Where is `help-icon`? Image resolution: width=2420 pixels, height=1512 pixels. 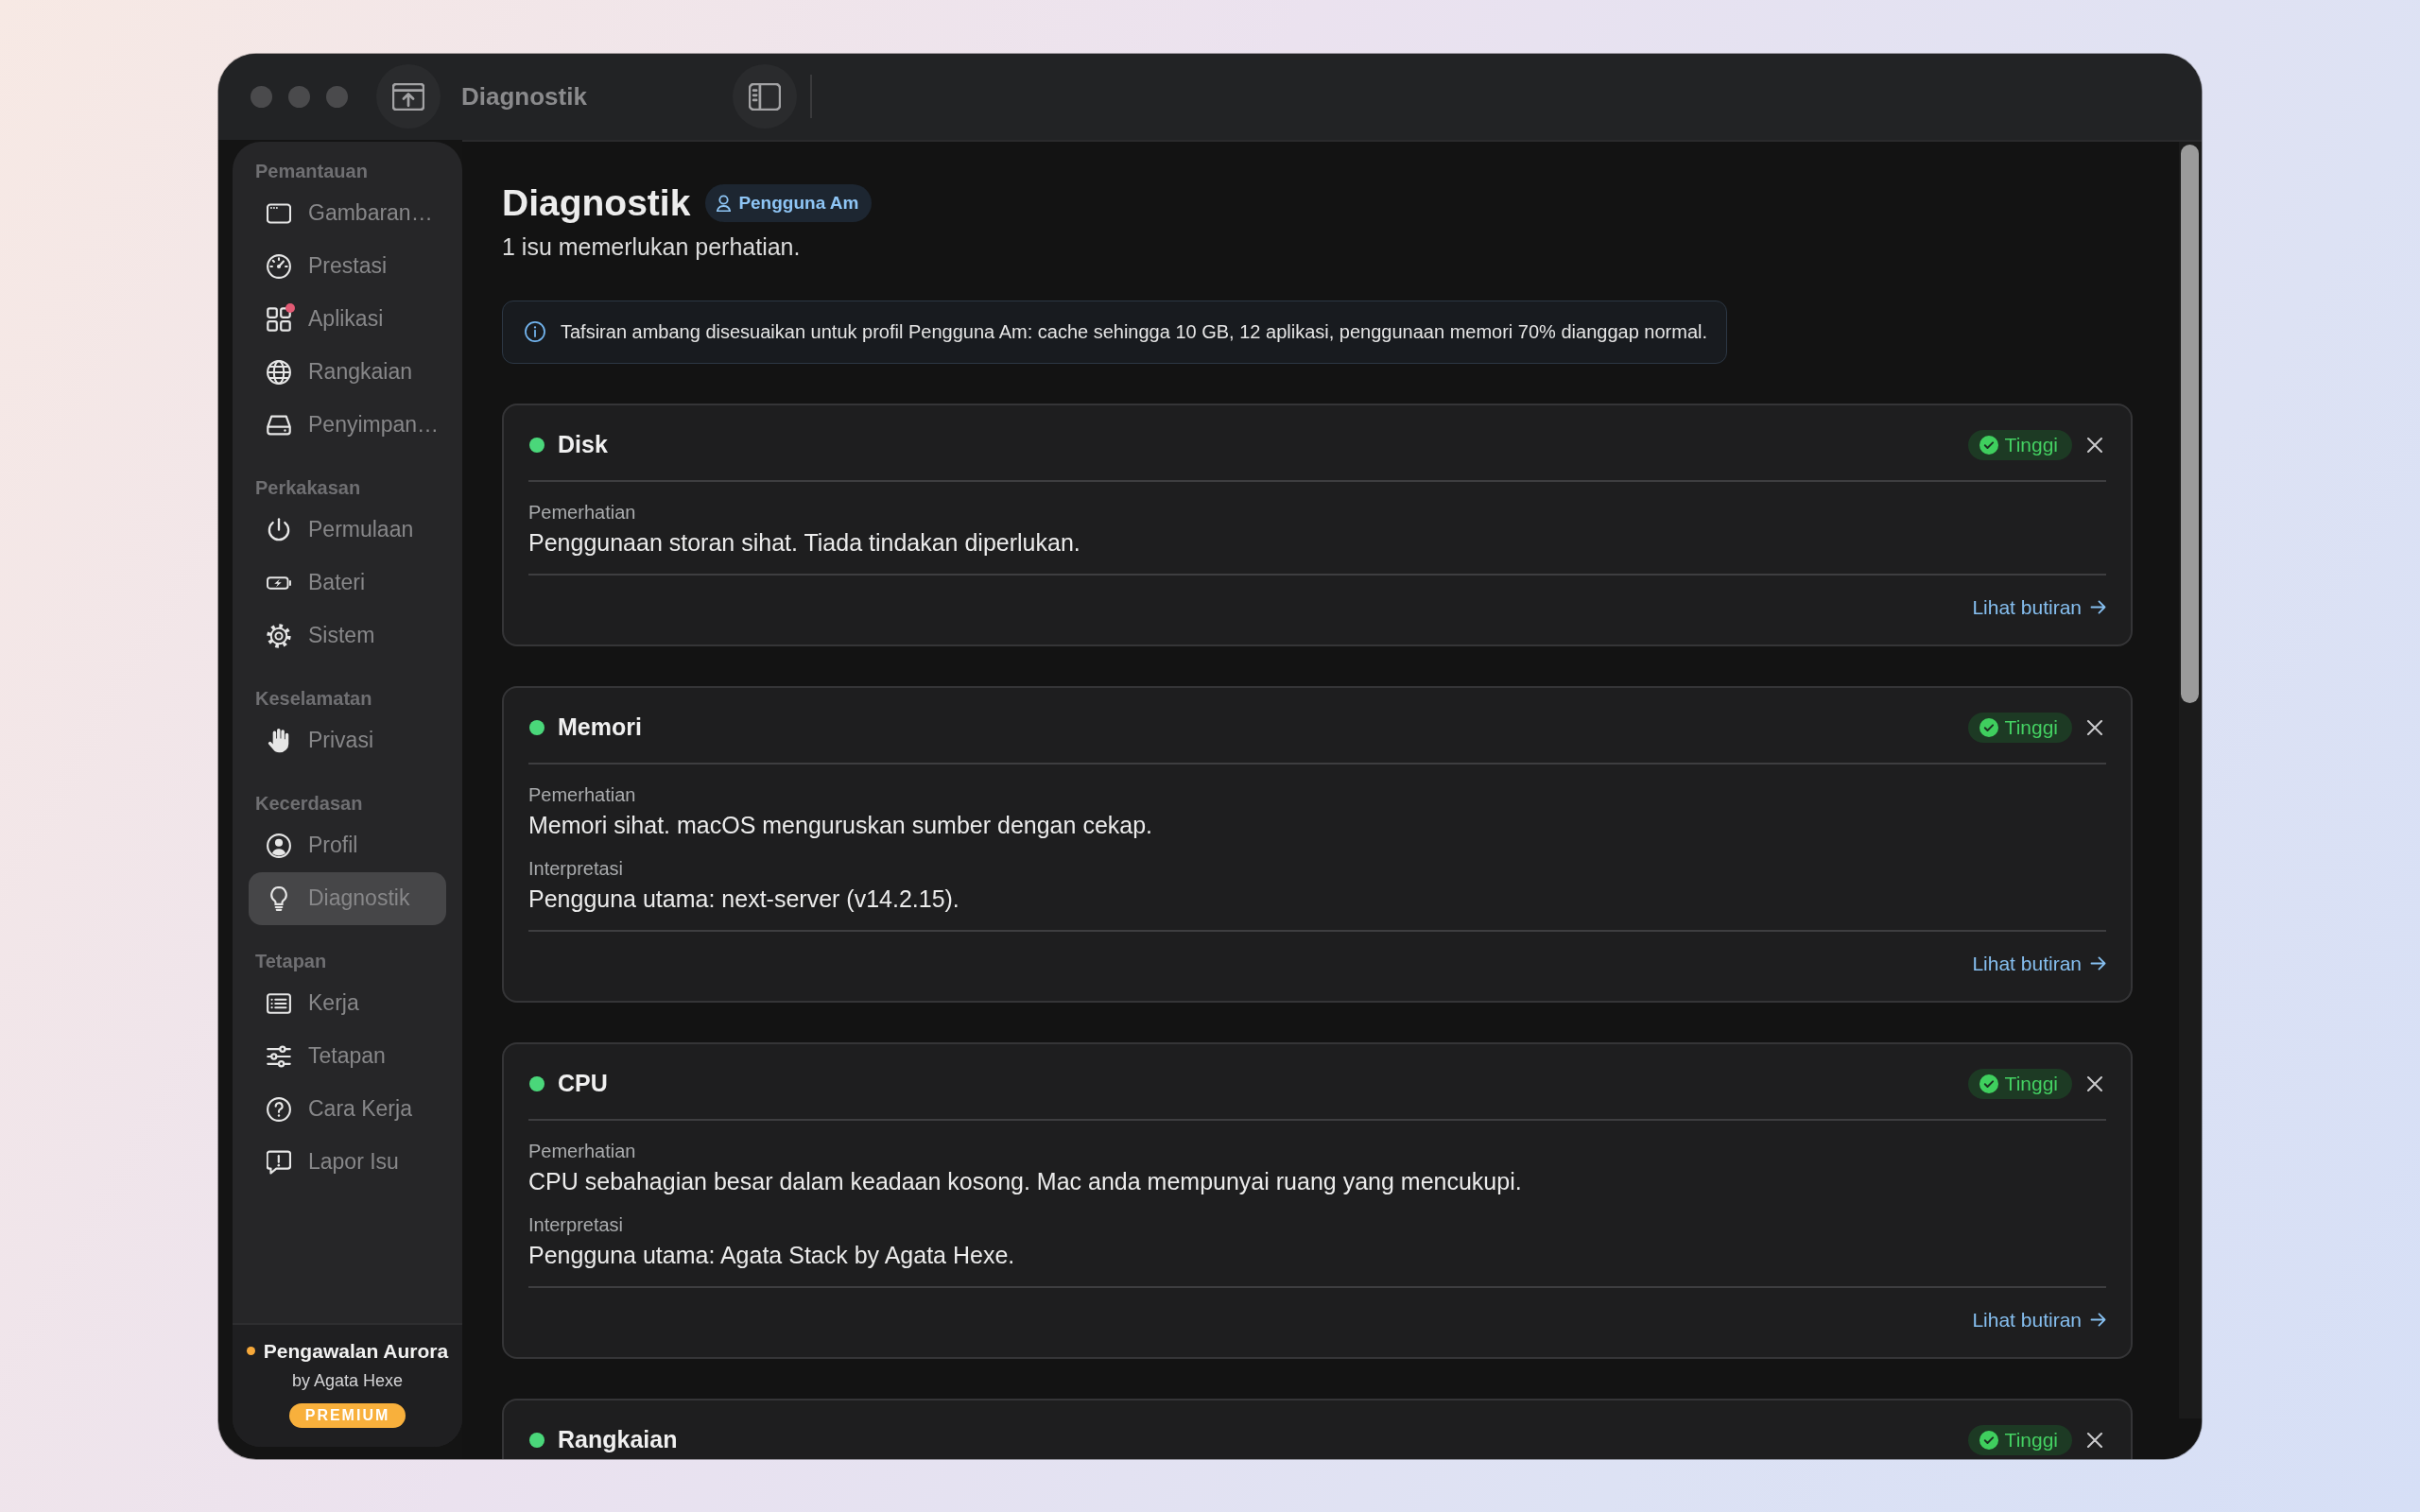 help-icon is located at coordinates (279, 1109).